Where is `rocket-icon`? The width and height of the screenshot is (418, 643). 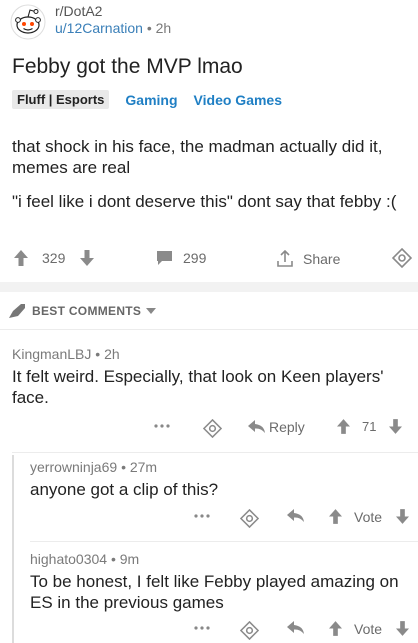 rocket-icon is located at coordinates (17, 310).